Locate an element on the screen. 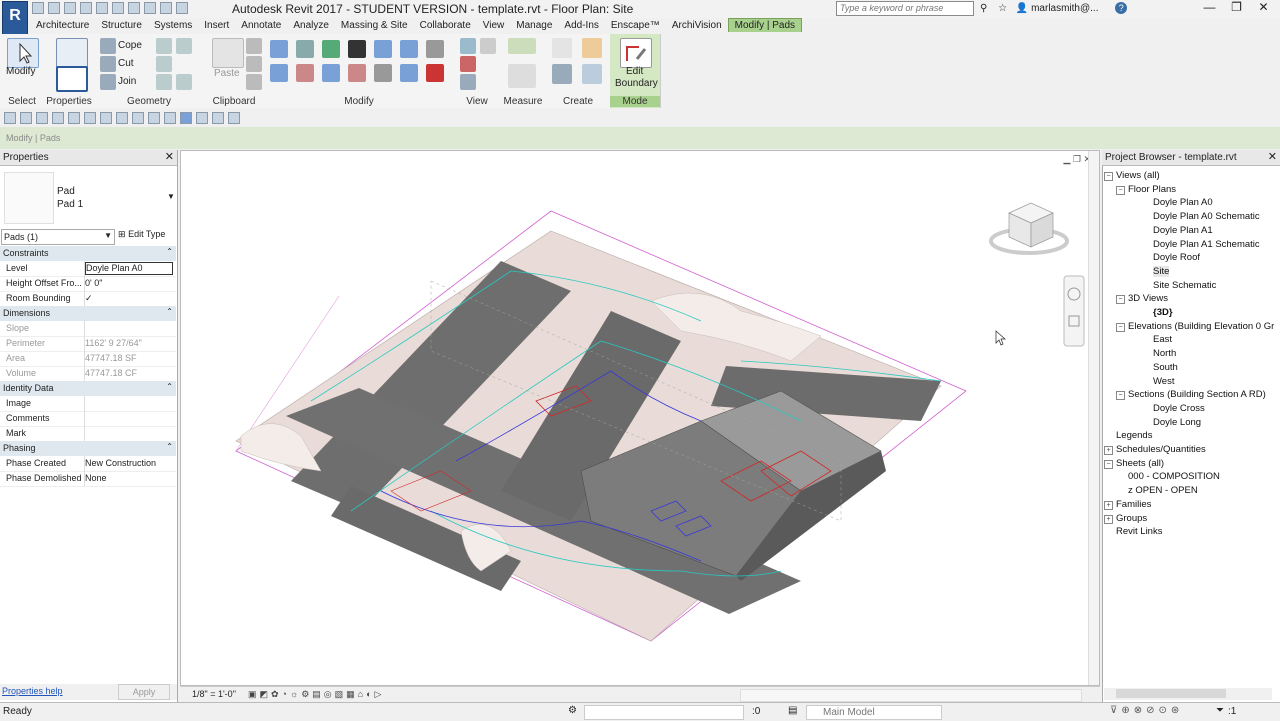 The width and height of the screenshot is (1280, 721). tab-architecture: Architecture is located at coordinates (62, 25).